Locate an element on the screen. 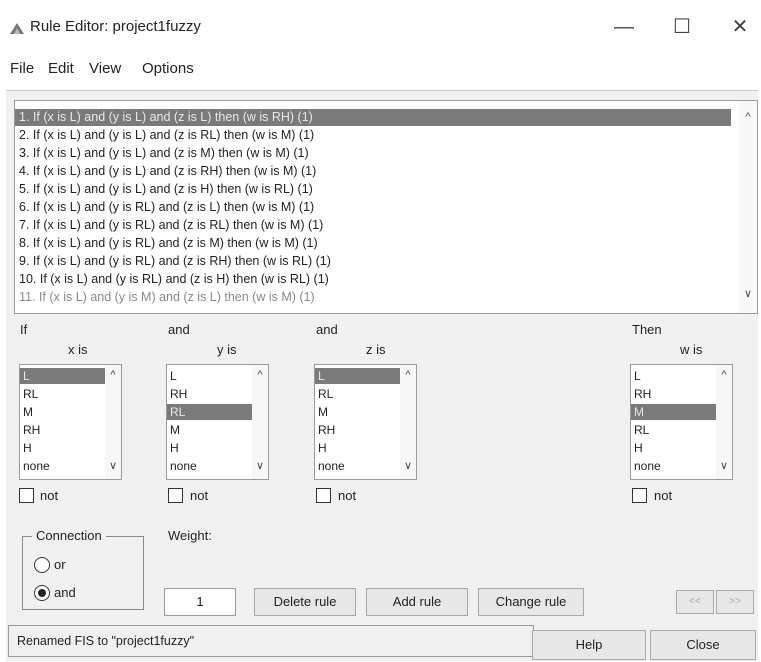 The height and width of the screenshot is (662, 761). z-listbox-scrollbar: ^ ∨ is located at coordinates (408, 422).